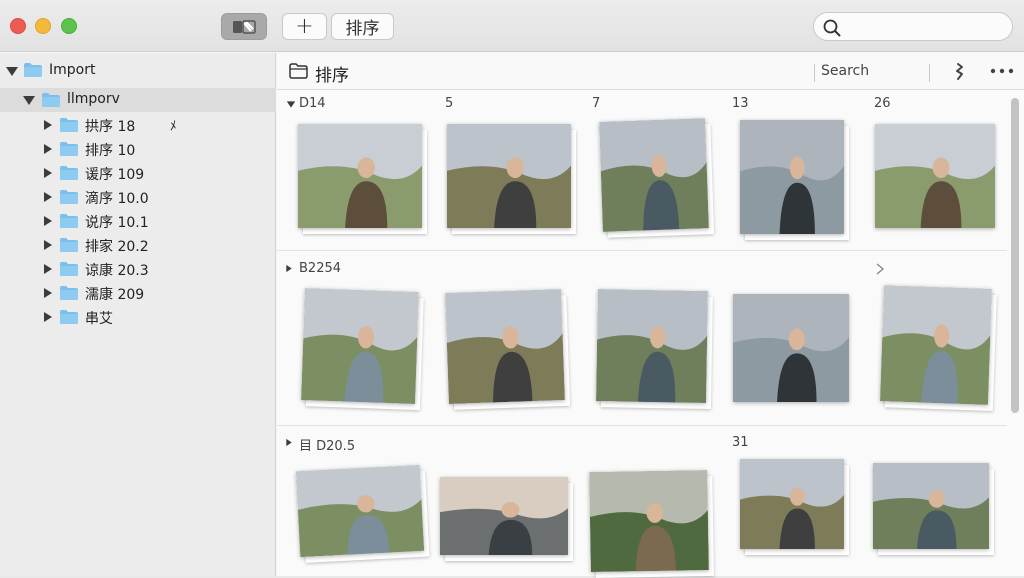 This screenshot has width=1024, height=578. Describe the element at coordinates (845, 71) in the screenshot. I see `search-input: Search` at that location.